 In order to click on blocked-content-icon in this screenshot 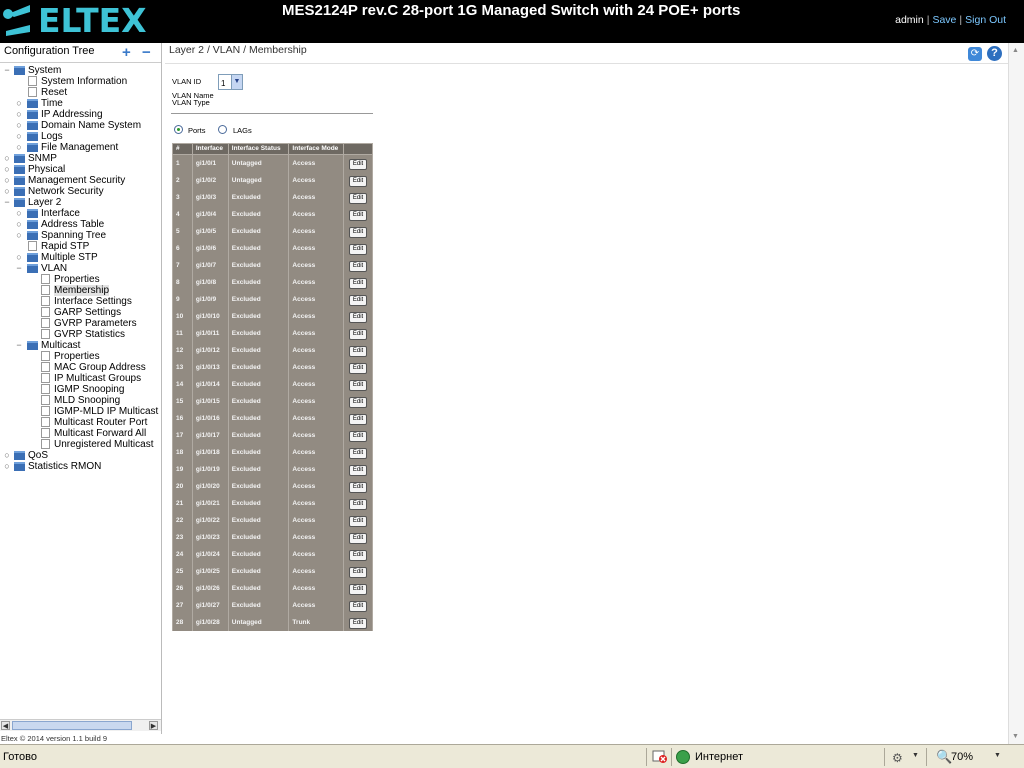, I will do `click(660, 757)`.